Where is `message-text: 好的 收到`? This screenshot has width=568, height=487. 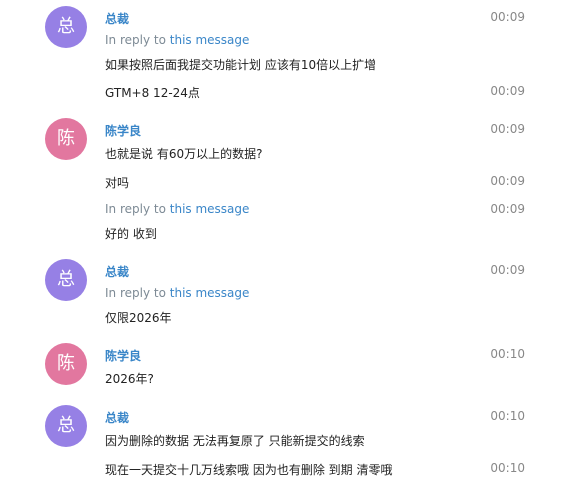
message-text: 好的 收到 is located at coordinates (131, 234).